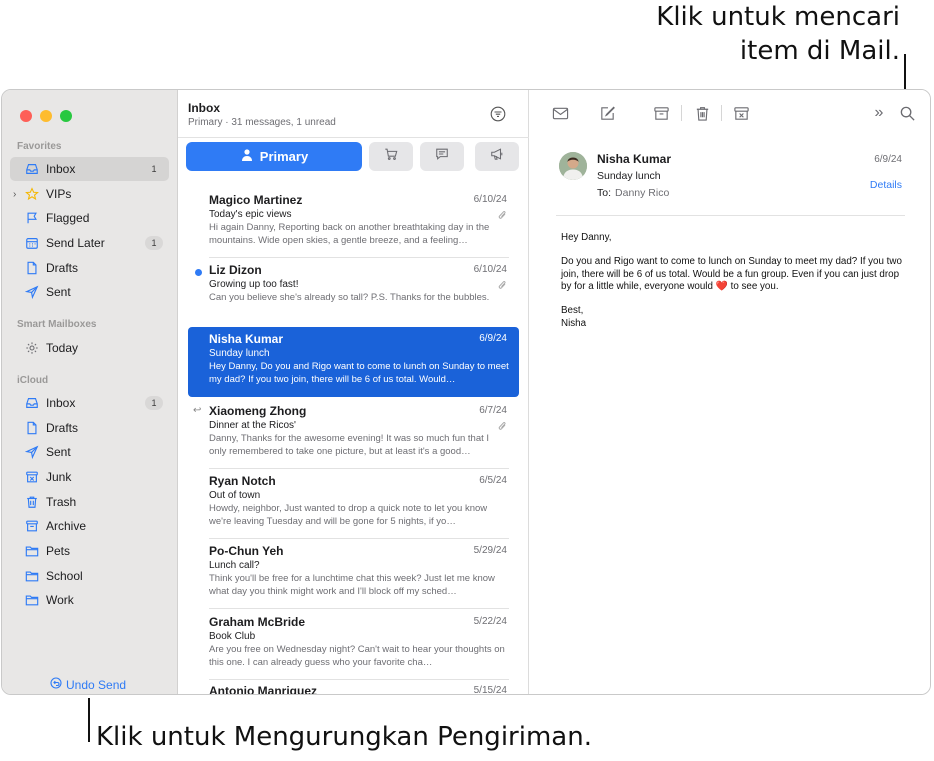 The height and width of the screenshot is (761, 934). I want to click on compose-button, so click(607, 113).